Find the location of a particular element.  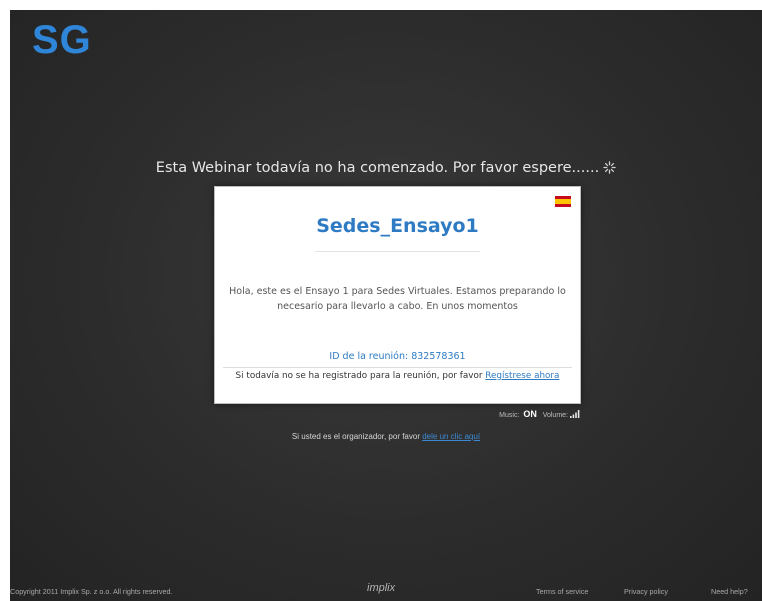

help-link: Need help? is located at coordinates (729, 591).